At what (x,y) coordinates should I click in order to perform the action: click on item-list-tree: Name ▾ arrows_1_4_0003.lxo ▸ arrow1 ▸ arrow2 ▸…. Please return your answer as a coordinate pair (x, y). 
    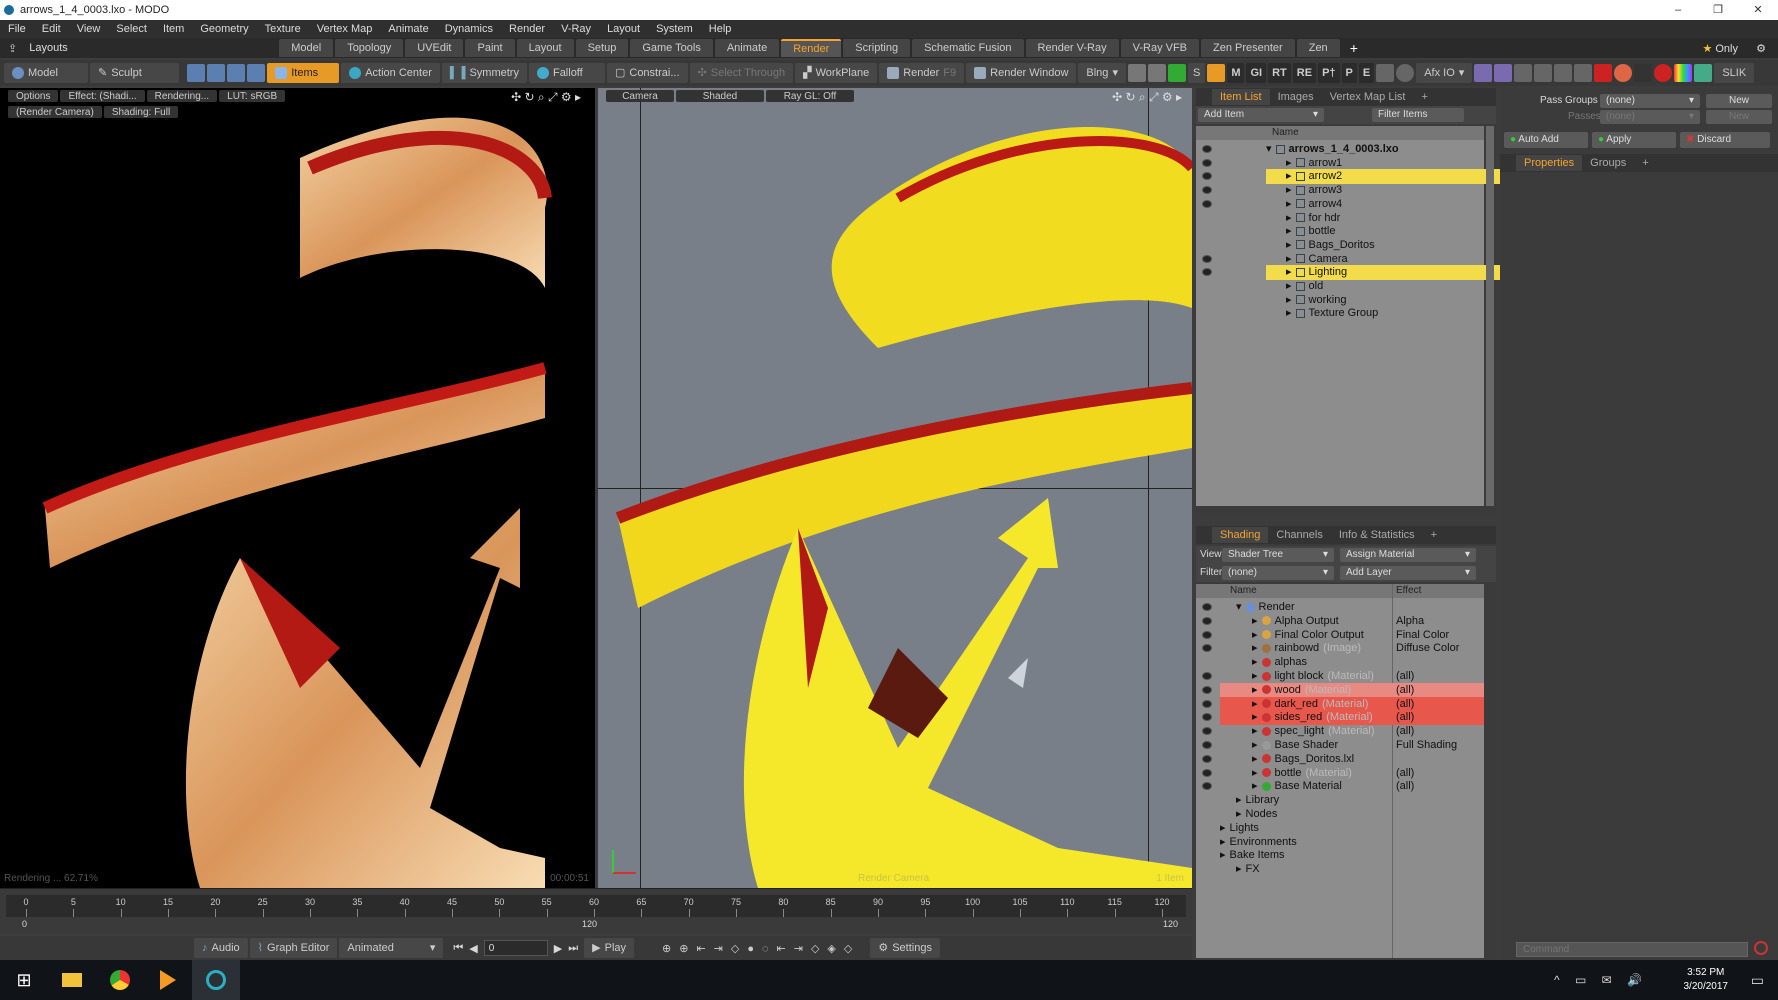
    Looking at the image, I should click on (1357, 316).